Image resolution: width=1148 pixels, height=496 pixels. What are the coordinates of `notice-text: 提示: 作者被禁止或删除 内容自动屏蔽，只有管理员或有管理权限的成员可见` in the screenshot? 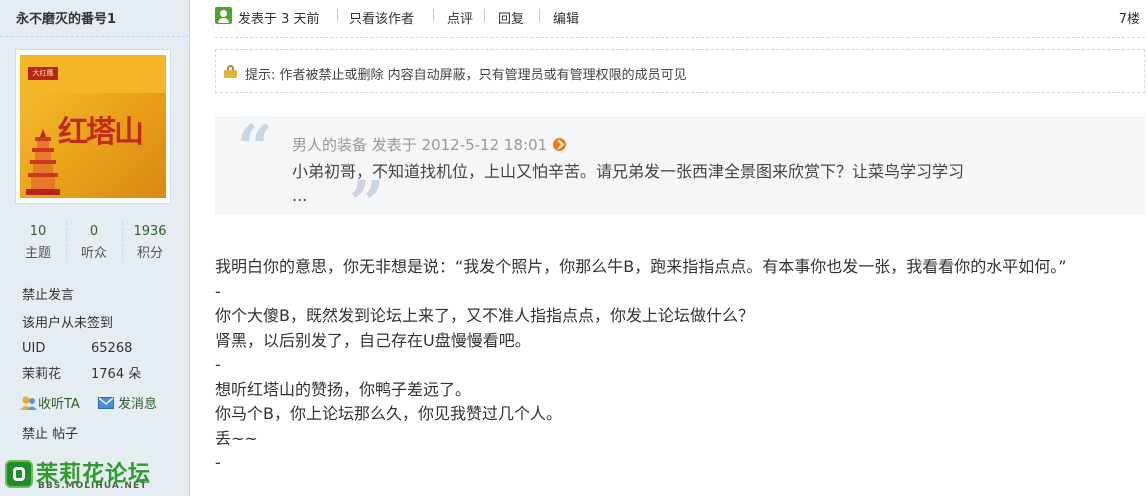 It's located at (466, 75).